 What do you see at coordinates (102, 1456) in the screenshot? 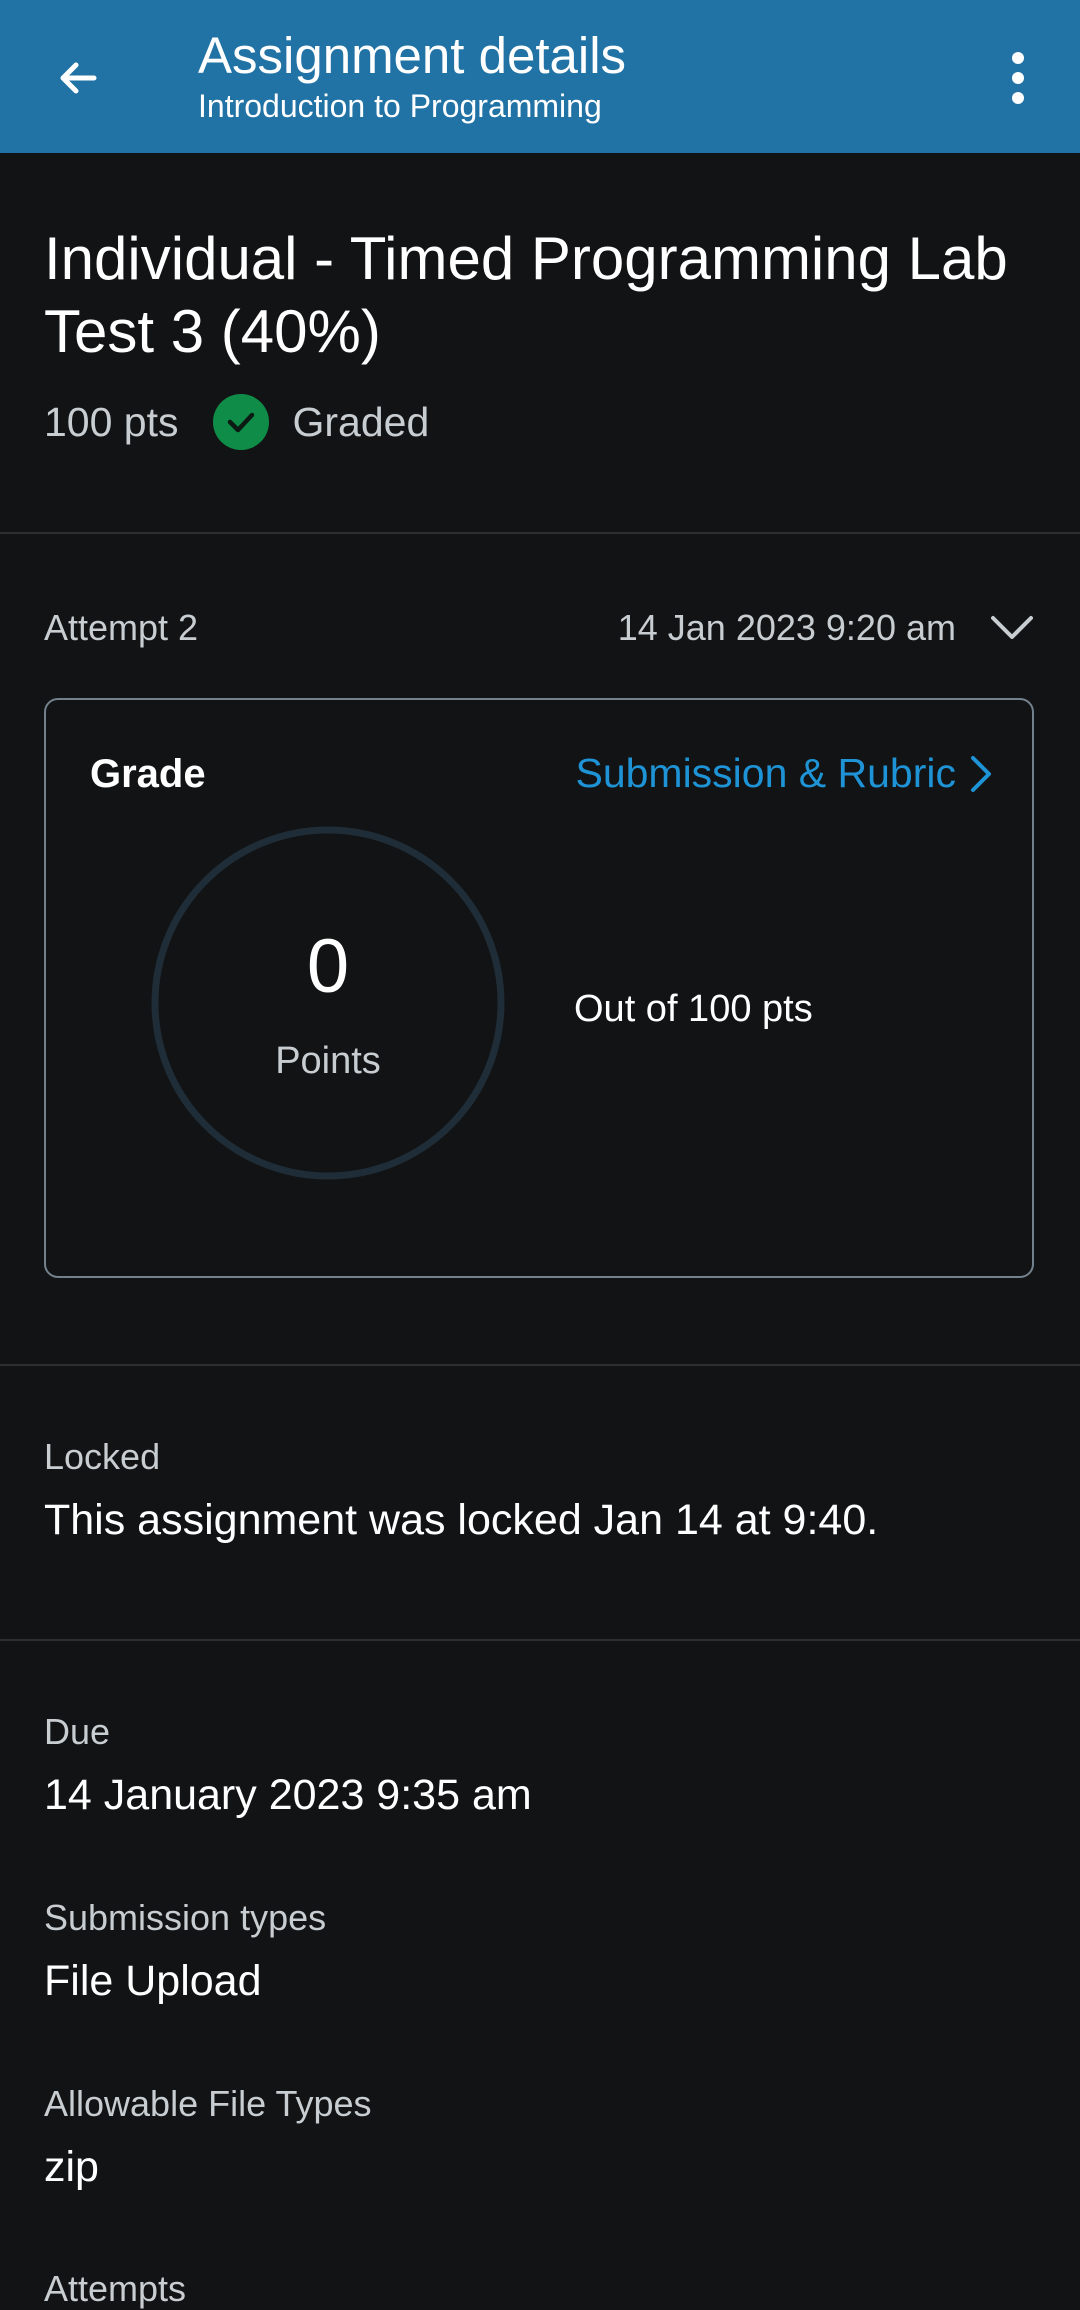
I see `locked-label: Locked` at bounding box center [102, 1456].